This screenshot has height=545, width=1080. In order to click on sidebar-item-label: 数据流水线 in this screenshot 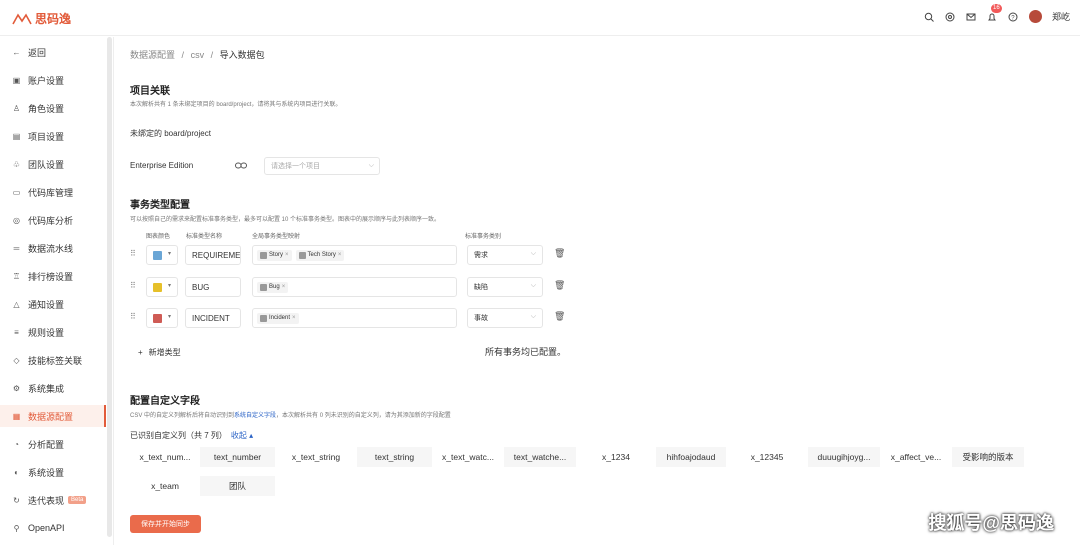, I will do `click(51, 248)`.